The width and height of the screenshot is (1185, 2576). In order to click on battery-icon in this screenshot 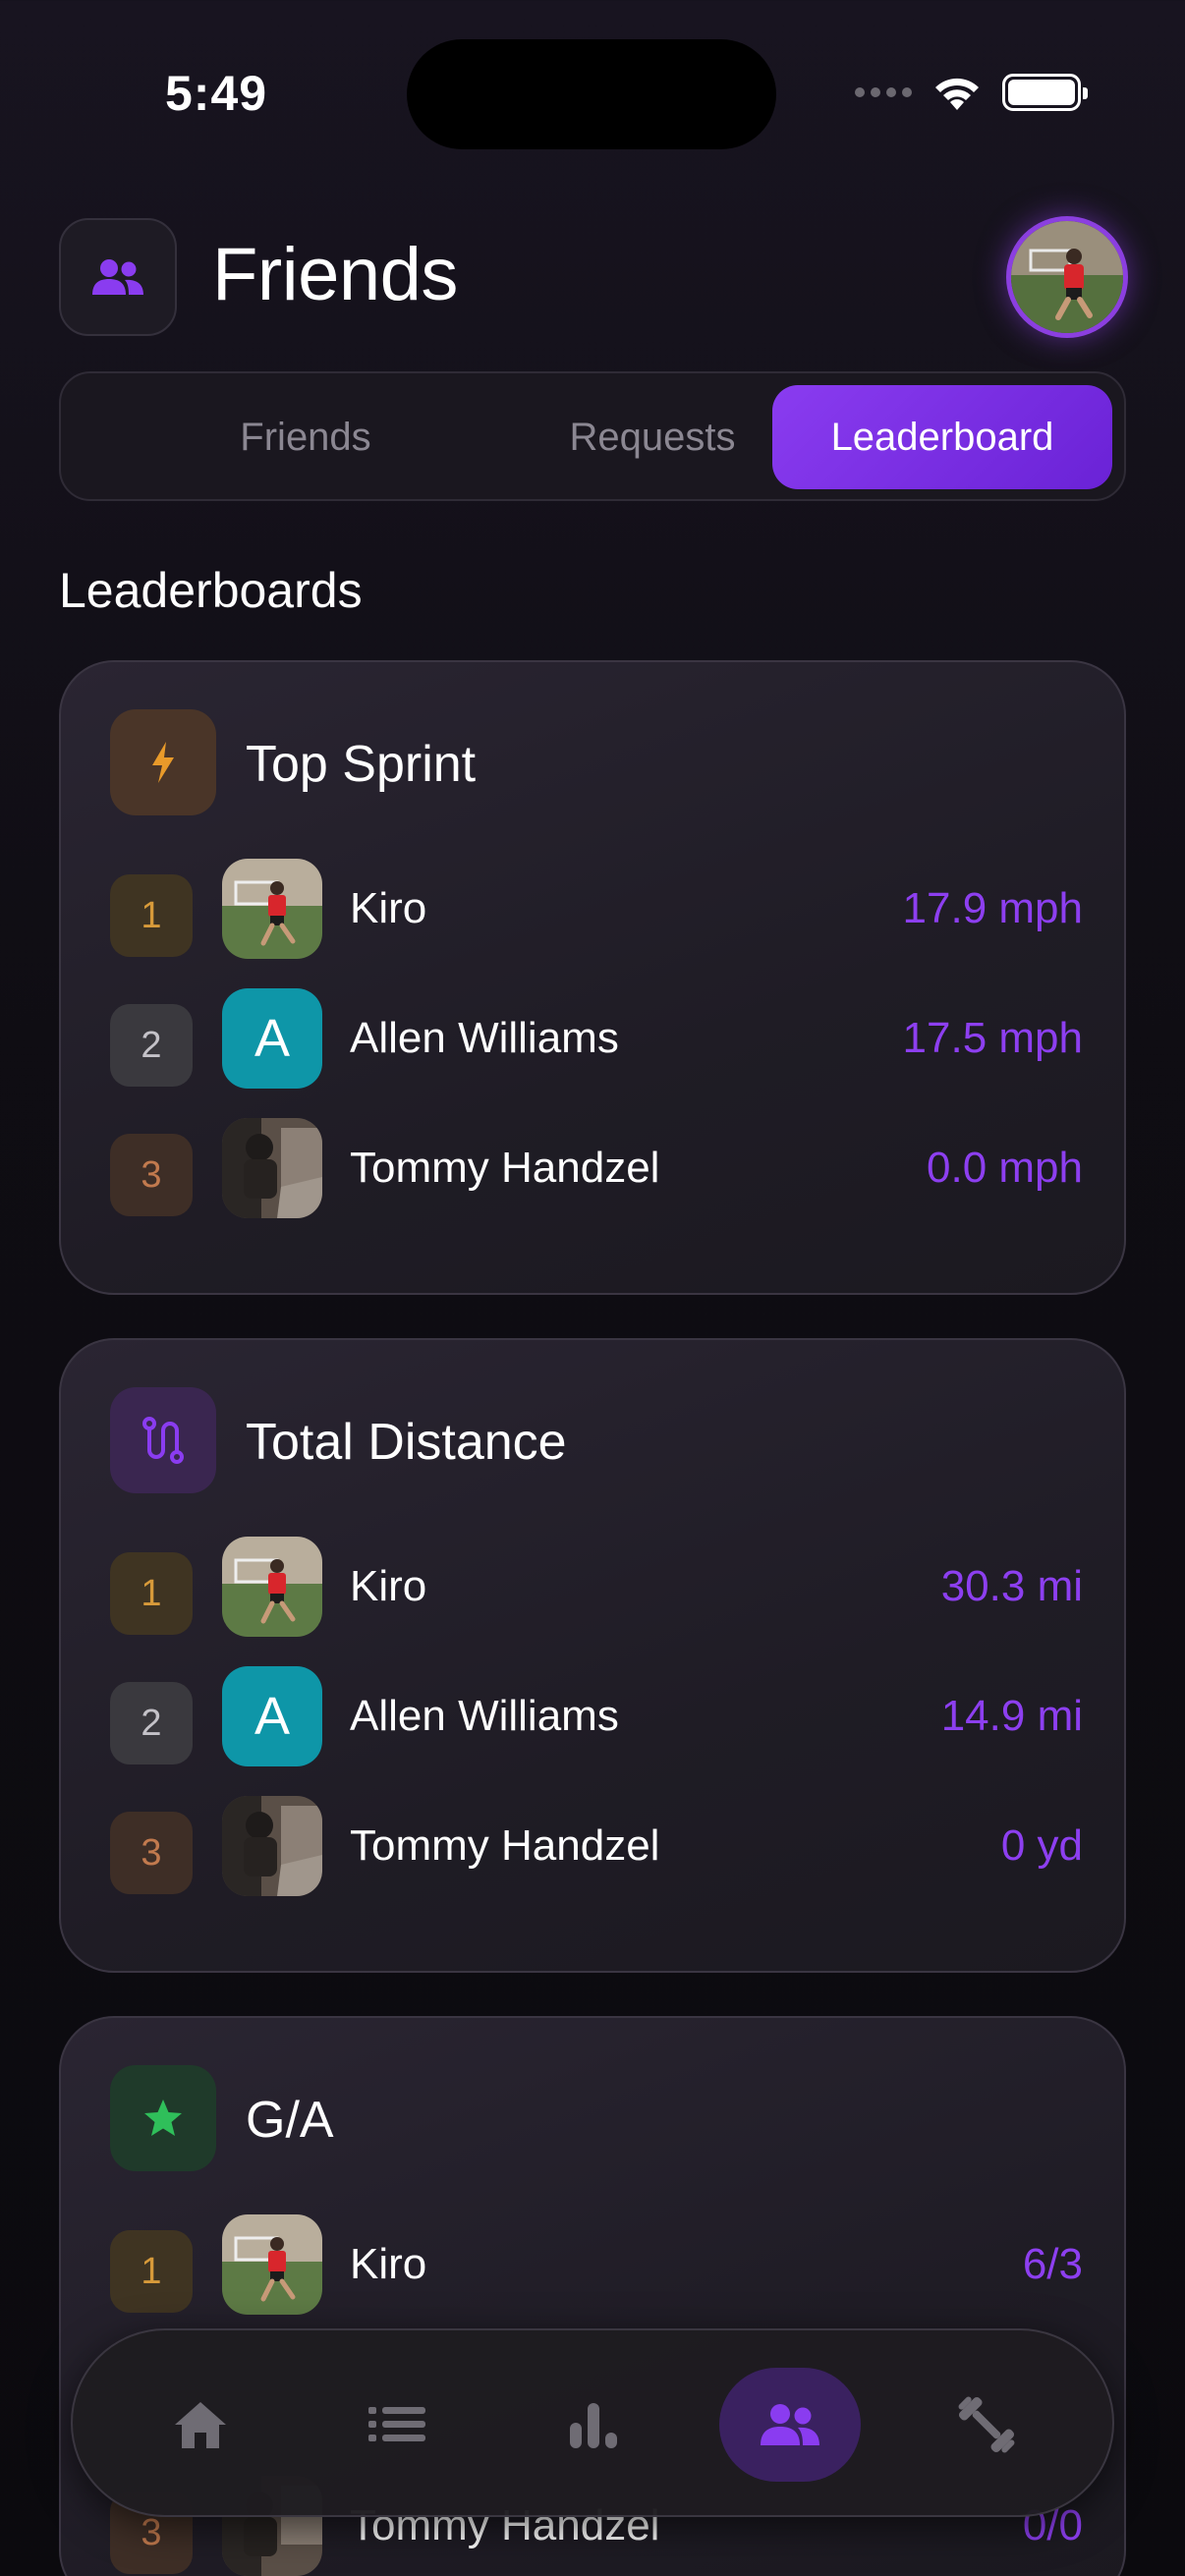, I will do `click(1045, 92)`.